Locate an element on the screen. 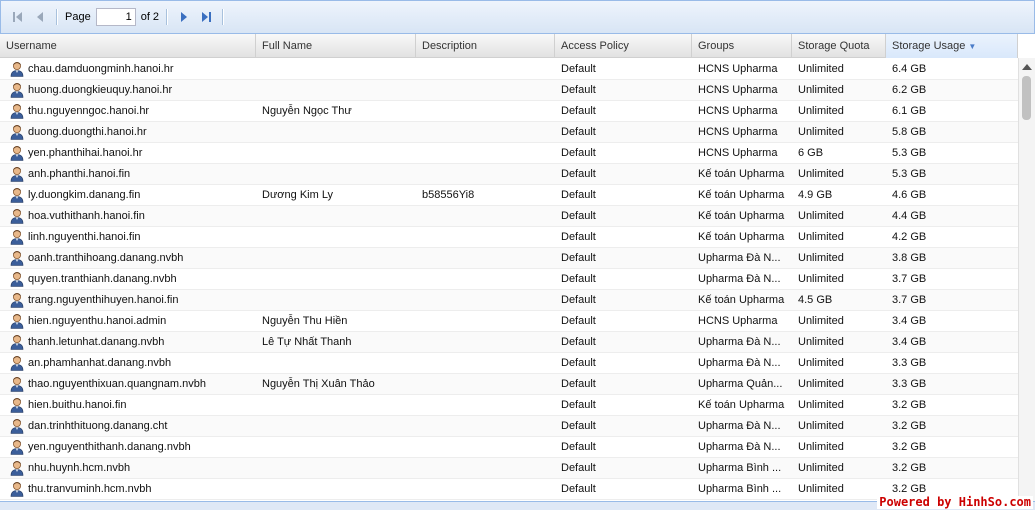 The width and height of the screenshot is (1035, 510). cell-storage-quota: 4.5 GB is located at coordinates (815, 300).